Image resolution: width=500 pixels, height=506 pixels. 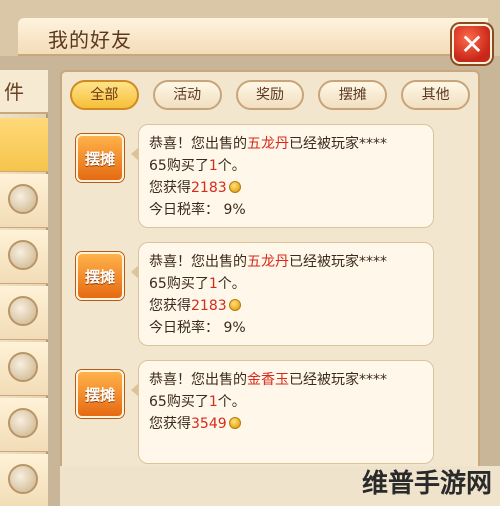 I want to click on tab-rewards: 奖励, so click(x=270, y=95).